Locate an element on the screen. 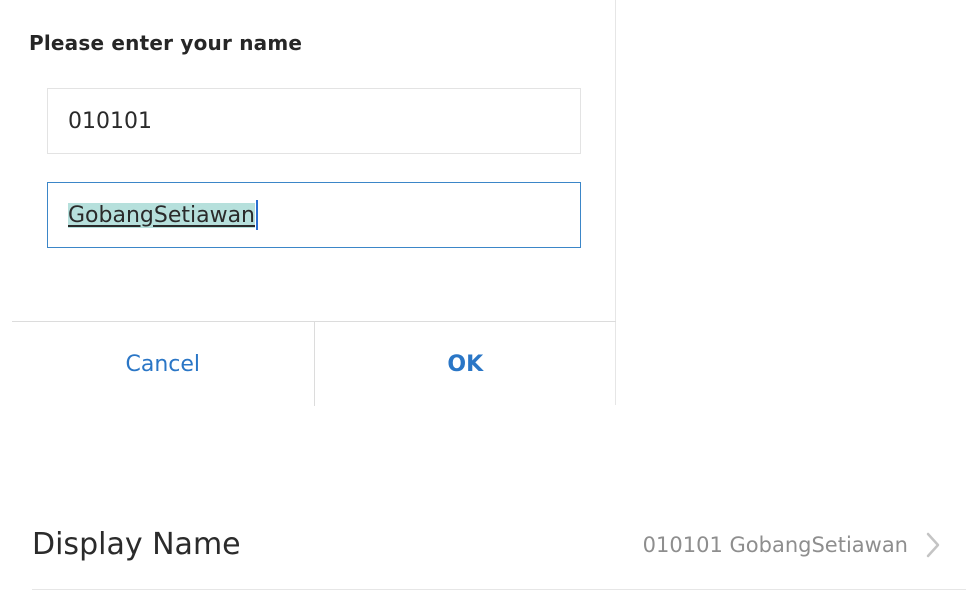  cancel-button: Cancel is located at coordinates (163, 364).